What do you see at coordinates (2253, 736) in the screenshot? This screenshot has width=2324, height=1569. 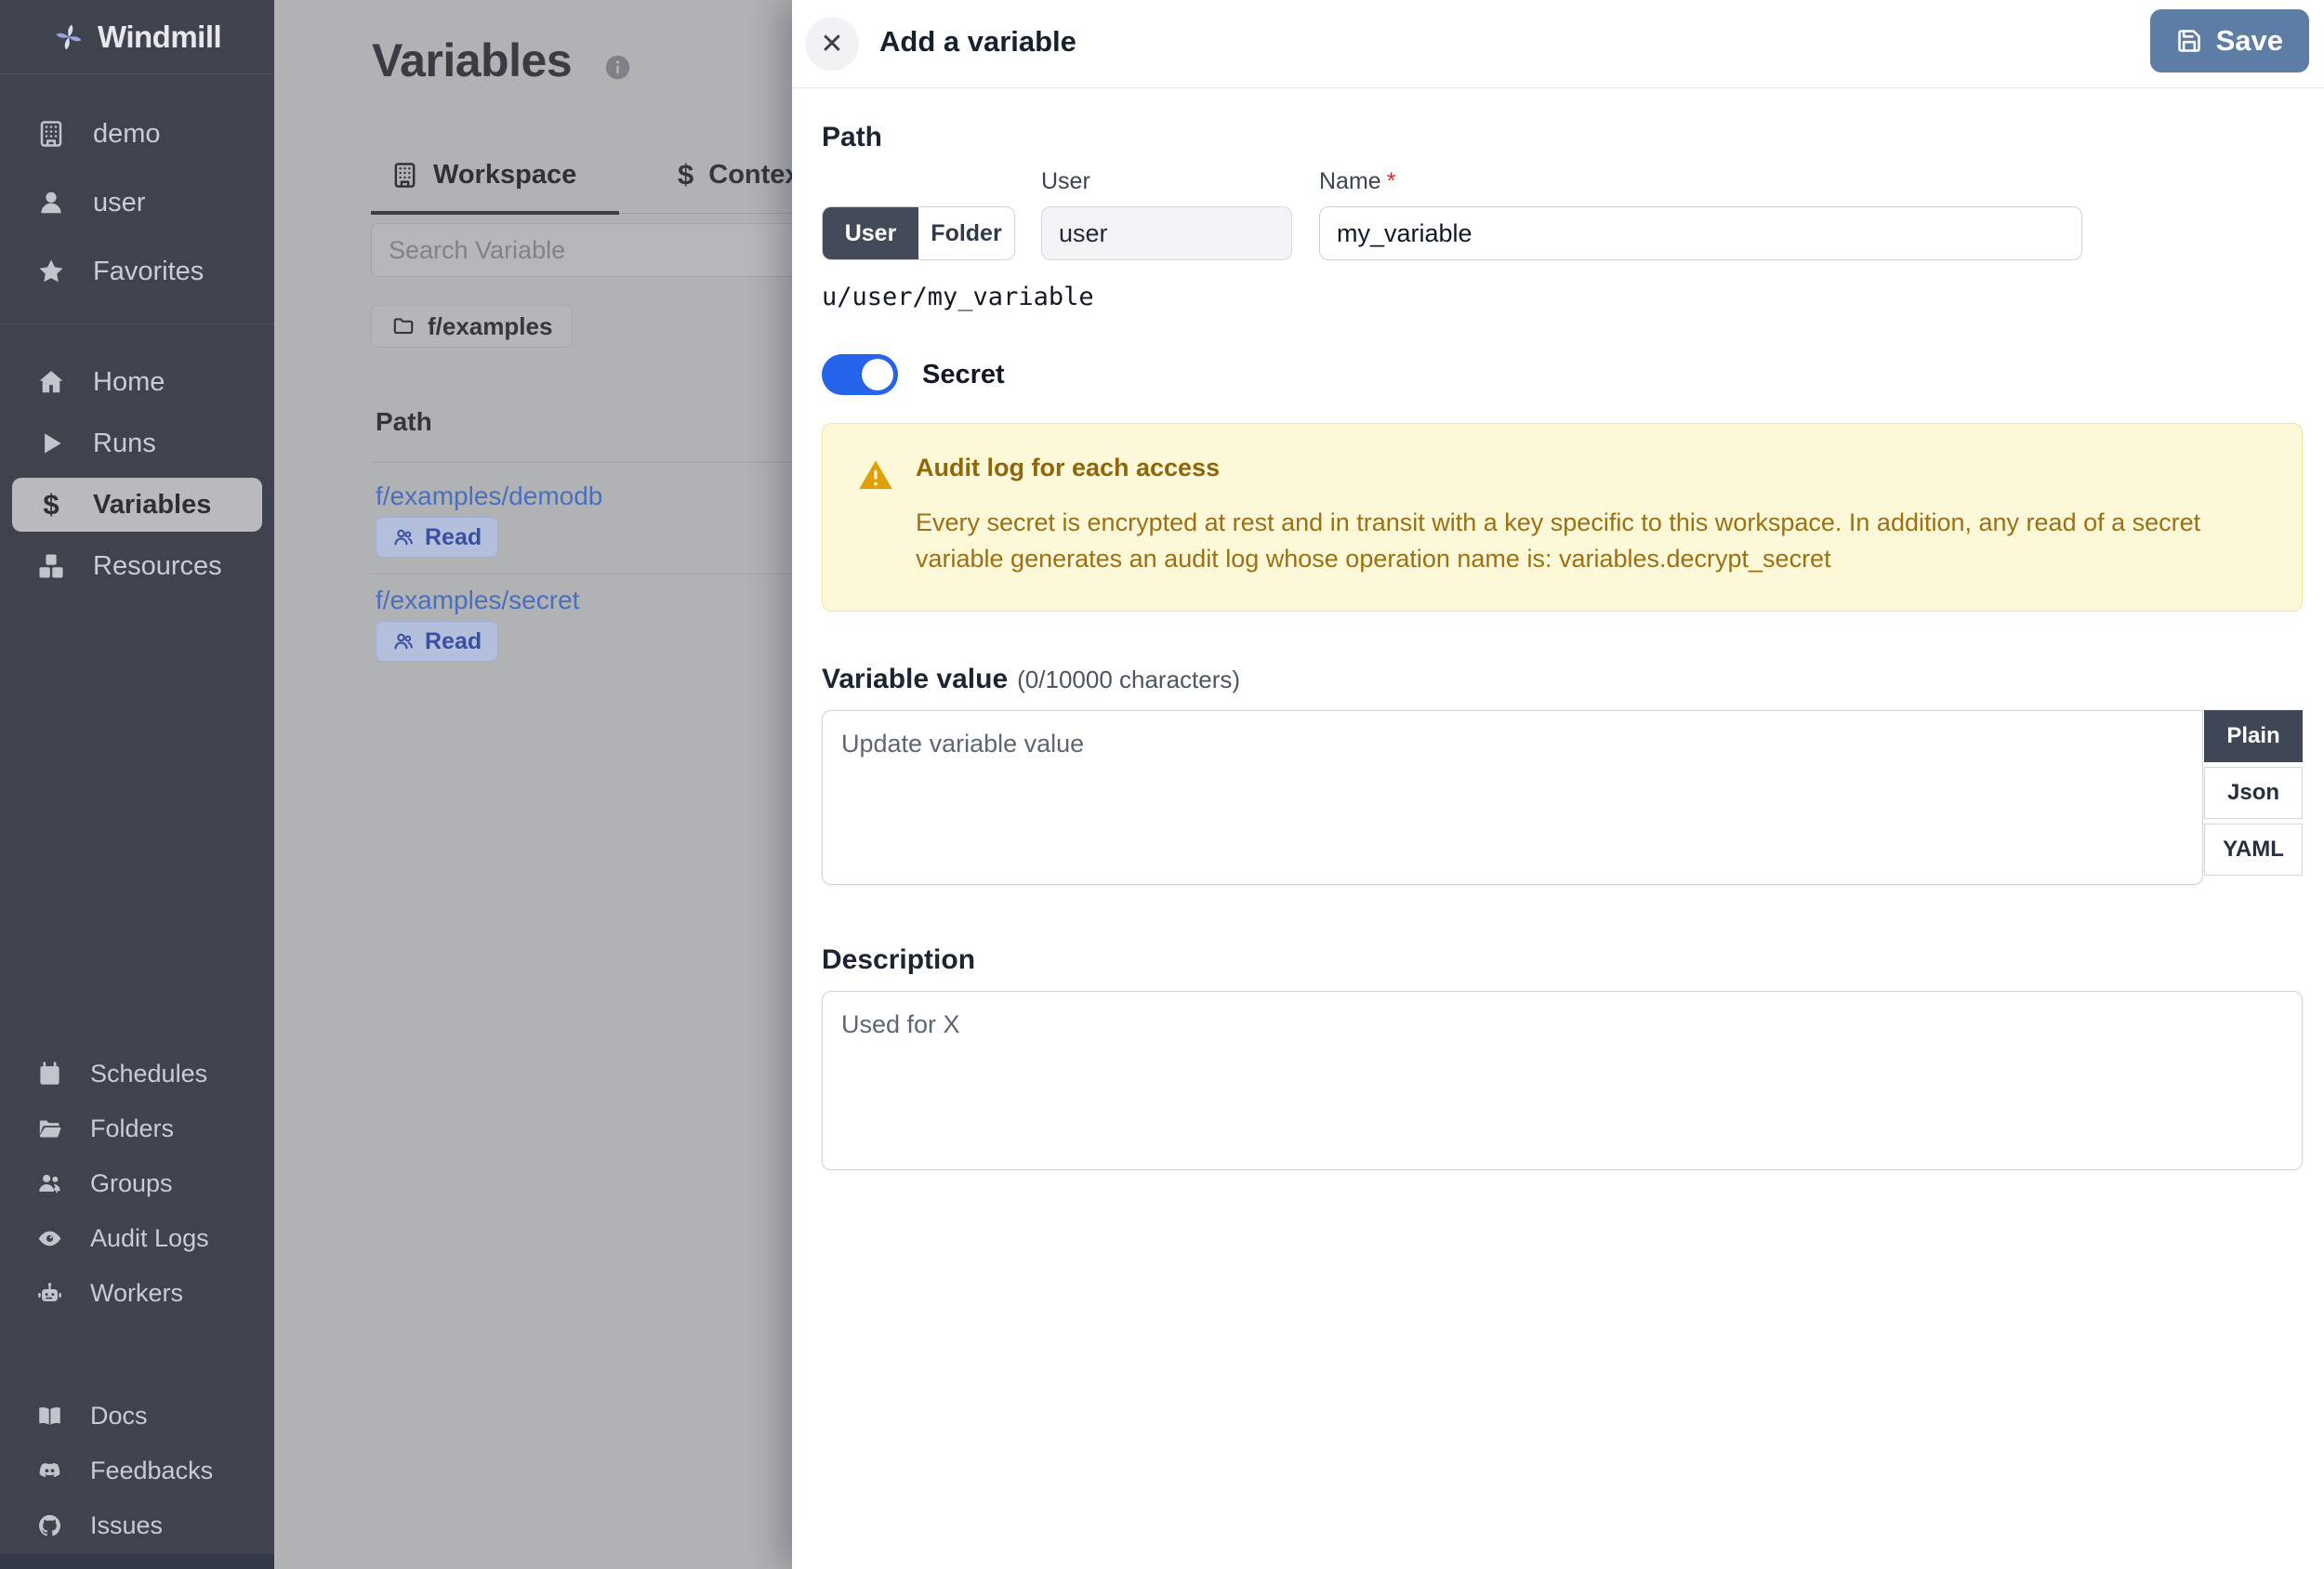 I see `format-tab-plain: Plain` at bounding box center [2253, 736].